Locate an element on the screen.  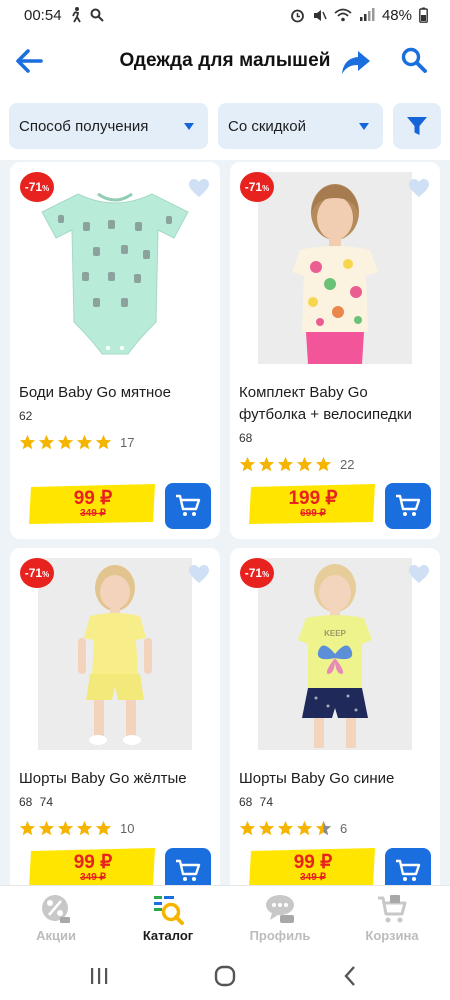
discount-label: Со скидкой is located at coordinates (267, 126).